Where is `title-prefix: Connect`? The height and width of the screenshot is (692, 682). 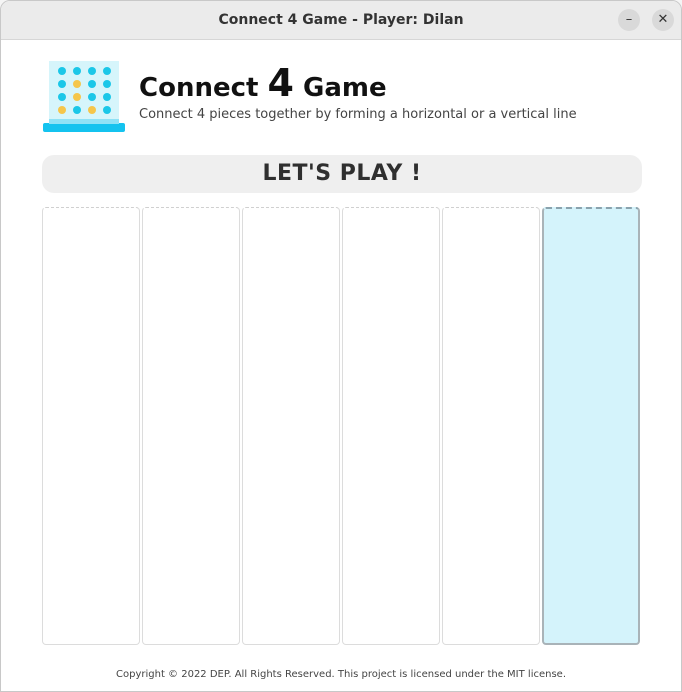 title-prefix: Connect is located at coordinates (199, 88).